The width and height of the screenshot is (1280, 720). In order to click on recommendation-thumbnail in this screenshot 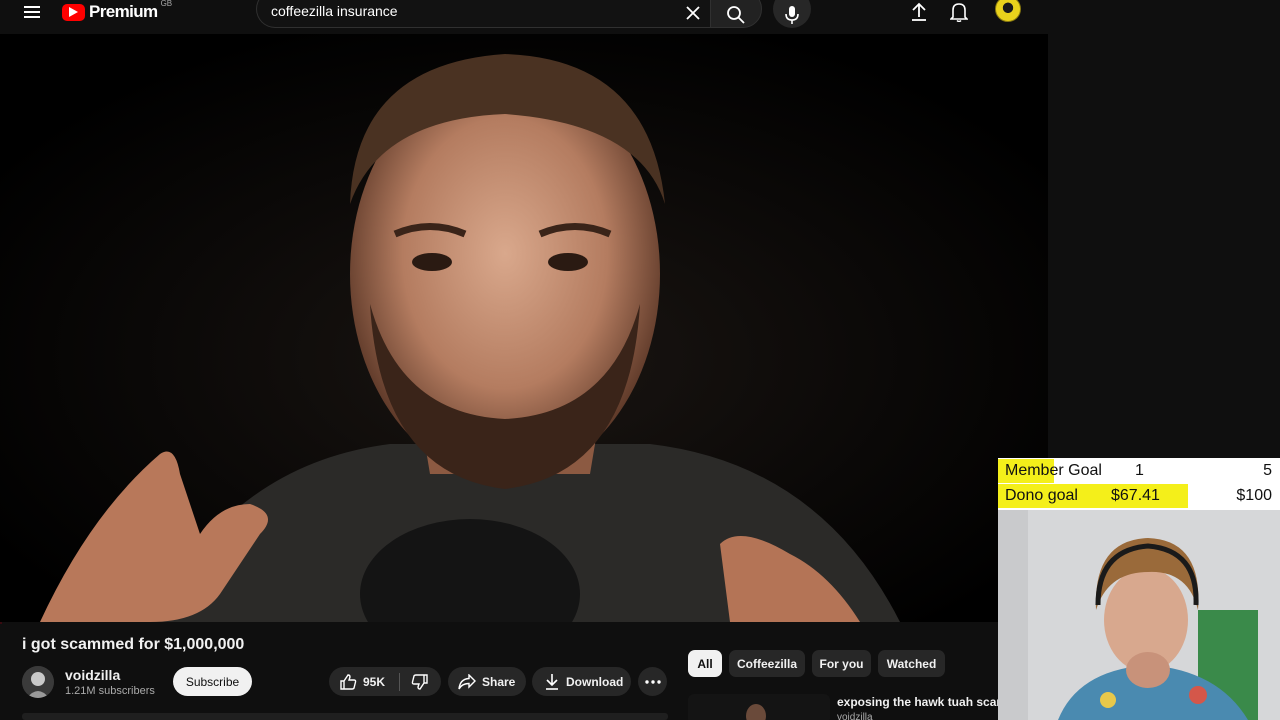, I will do `click(759, 707)`.